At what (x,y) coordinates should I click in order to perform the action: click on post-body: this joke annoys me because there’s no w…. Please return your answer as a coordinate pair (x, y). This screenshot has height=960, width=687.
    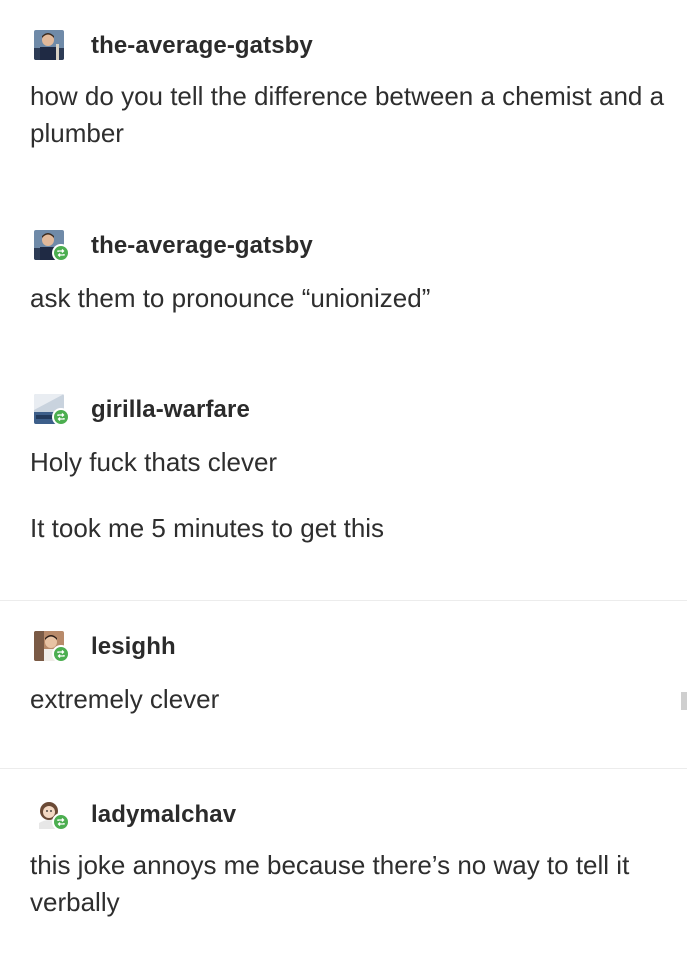
    Looking at the image, I should click on (348, 884).